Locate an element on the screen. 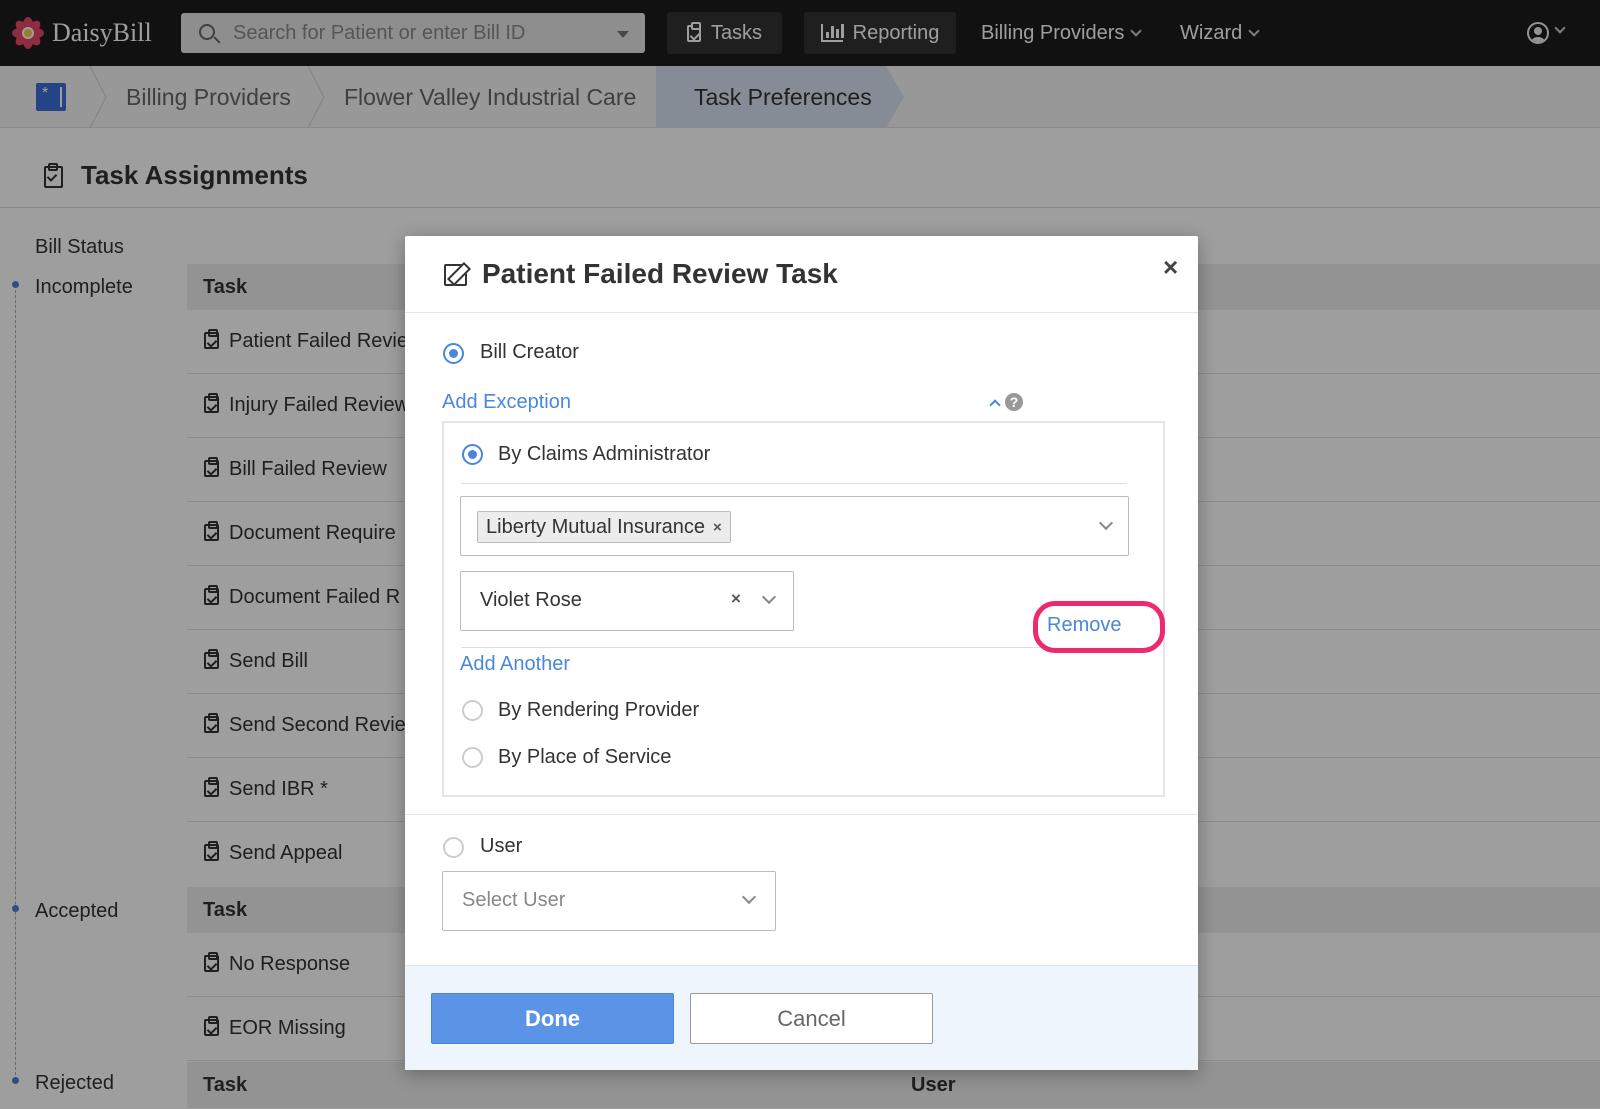 The height and width of the screenshot is (1109, 1600). add-another-link: Add Another is located at coordinates (515, 664).